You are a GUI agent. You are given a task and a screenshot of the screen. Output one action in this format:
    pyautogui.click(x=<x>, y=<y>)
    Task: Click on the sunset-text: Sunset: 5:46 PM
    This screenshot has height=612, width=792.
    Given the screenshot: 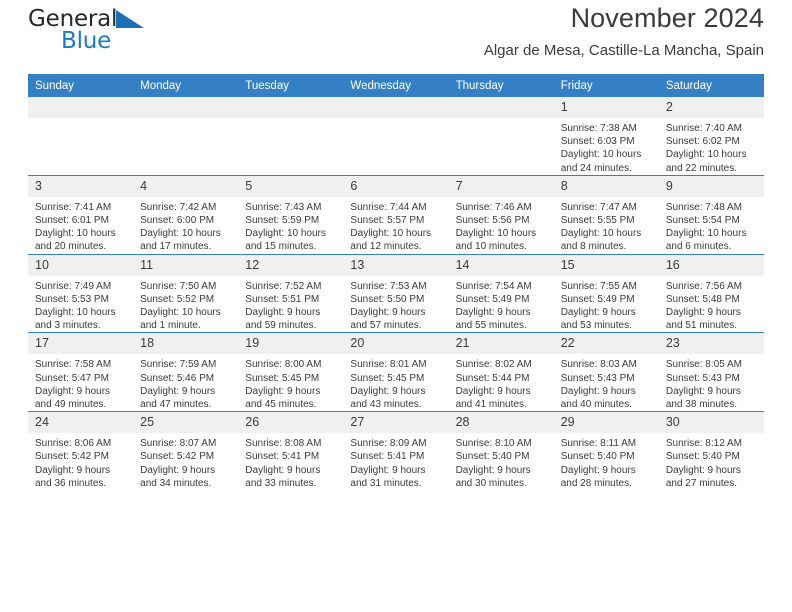 What is the action you would take?
    pyautogui.click(x=177, y=378)
    